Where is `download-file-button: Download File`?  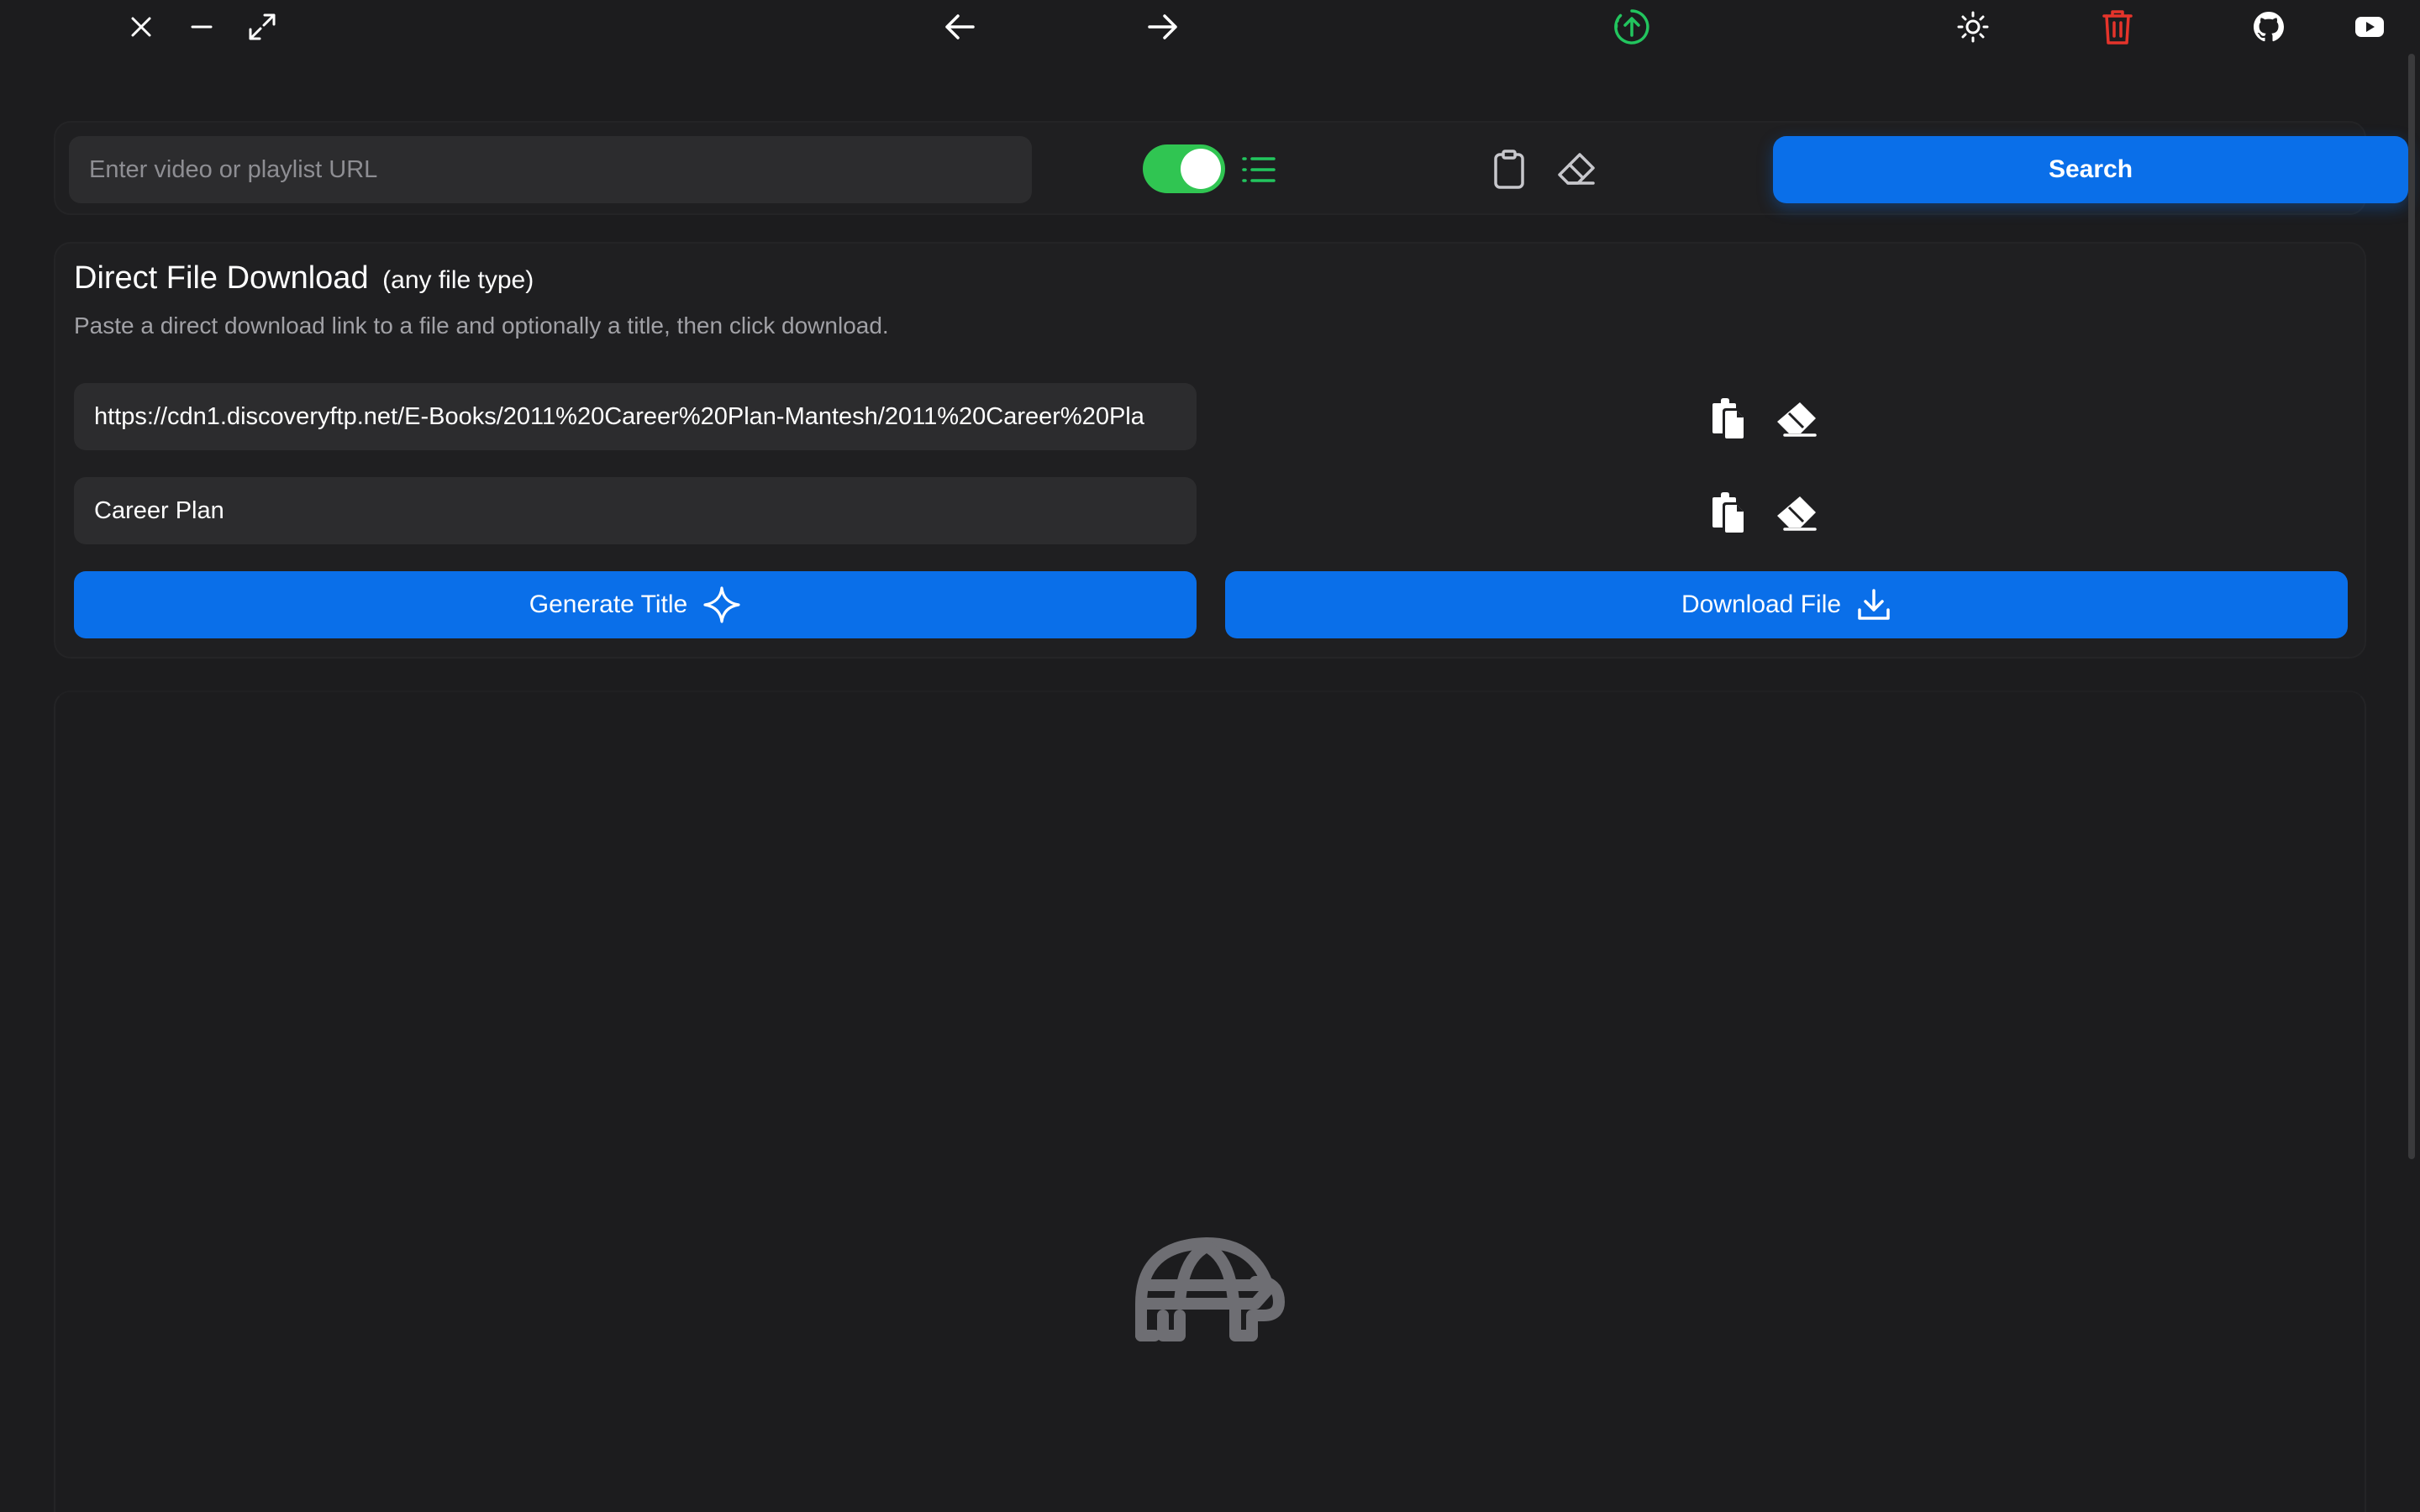 download-file-button: Download File is located at coordinates (1787, 604).